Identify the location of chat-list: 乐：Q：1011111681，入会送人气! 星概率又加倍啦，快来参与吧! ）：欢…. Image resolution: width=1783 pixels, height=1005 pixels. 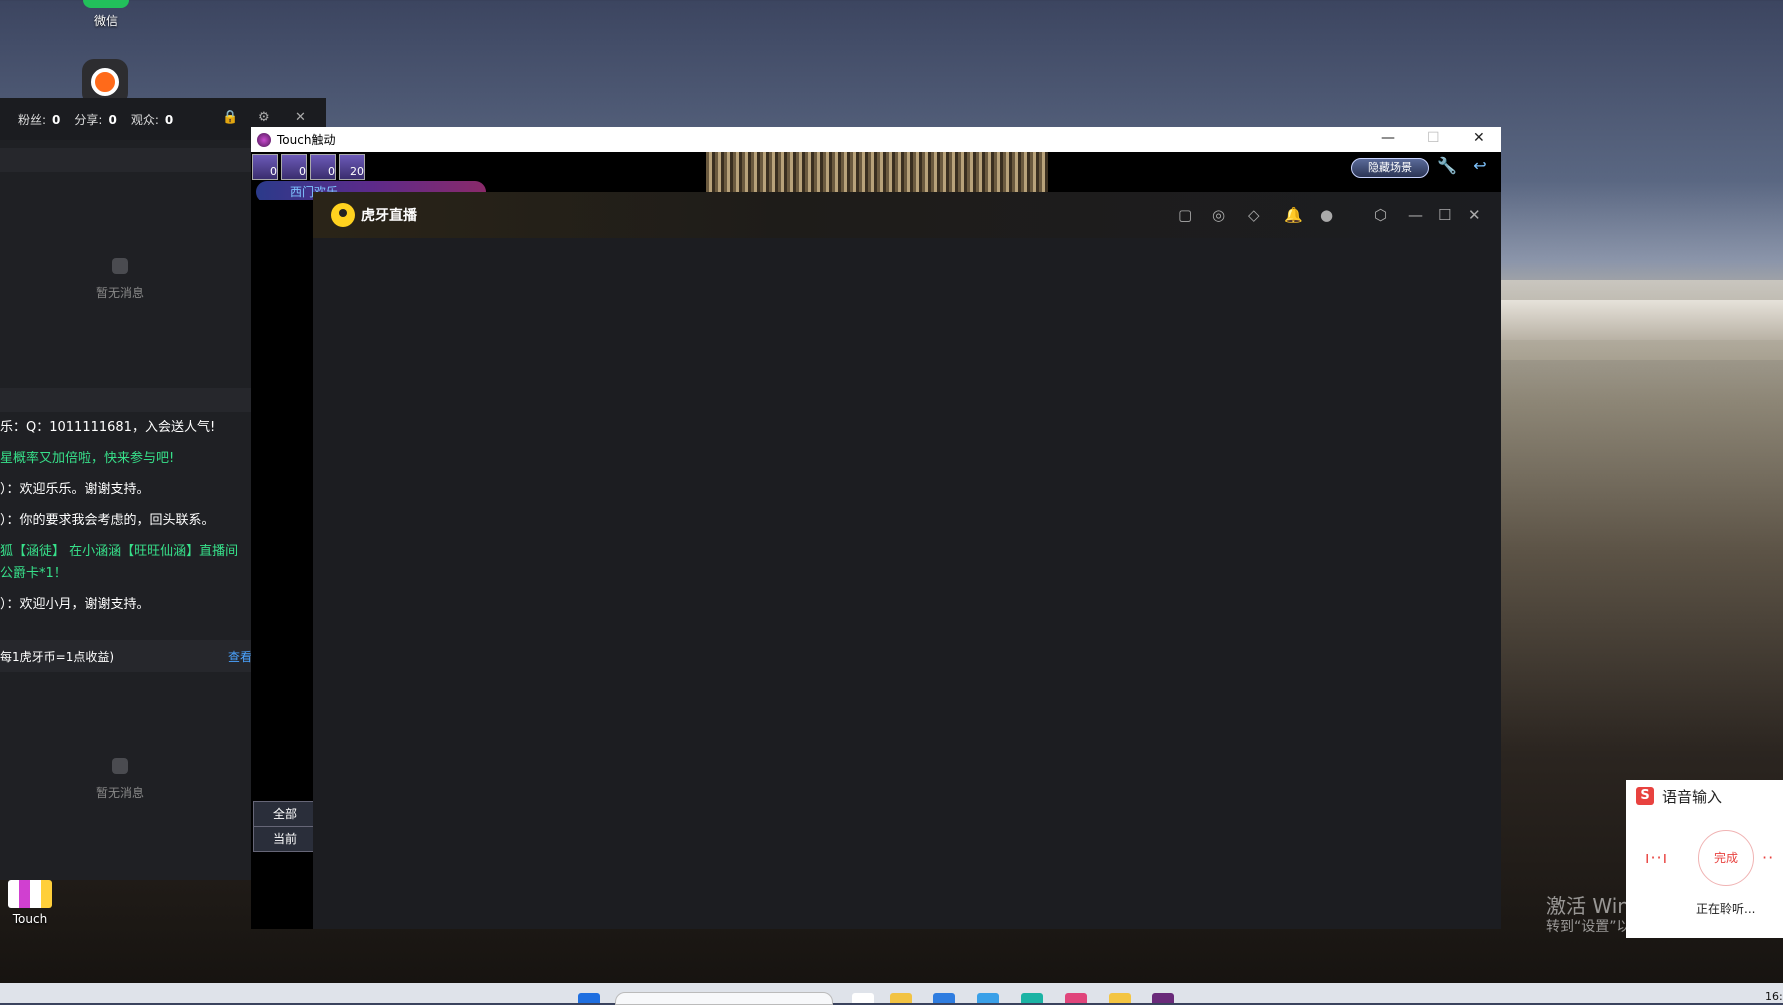
(126, 524).